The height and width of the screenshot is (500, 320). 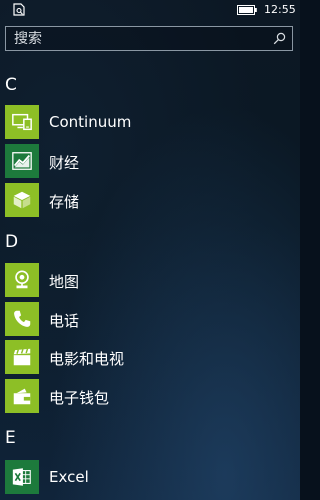 I want to click on status-bar: 12:55, so click(x=150, y=10).